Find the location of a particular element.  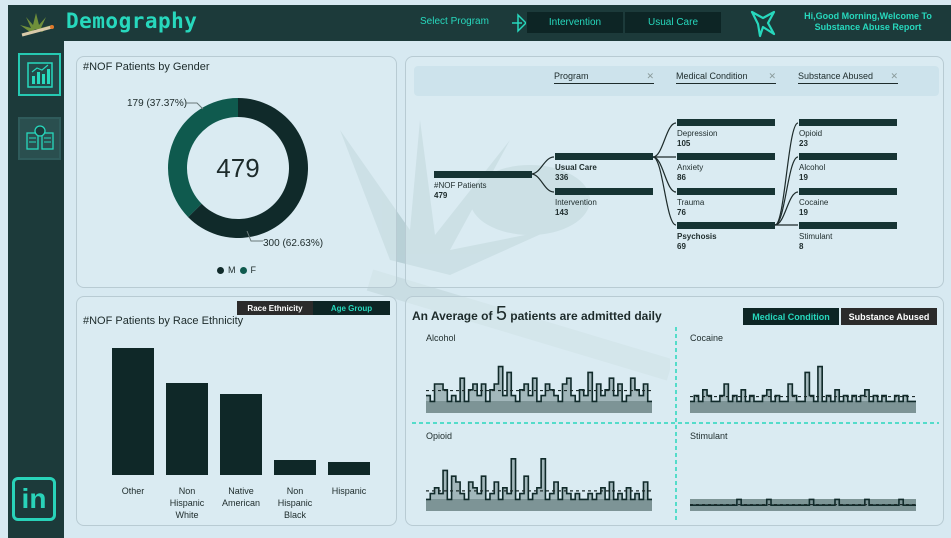

mini-chart-opioid is located at coordinates (539, 484).